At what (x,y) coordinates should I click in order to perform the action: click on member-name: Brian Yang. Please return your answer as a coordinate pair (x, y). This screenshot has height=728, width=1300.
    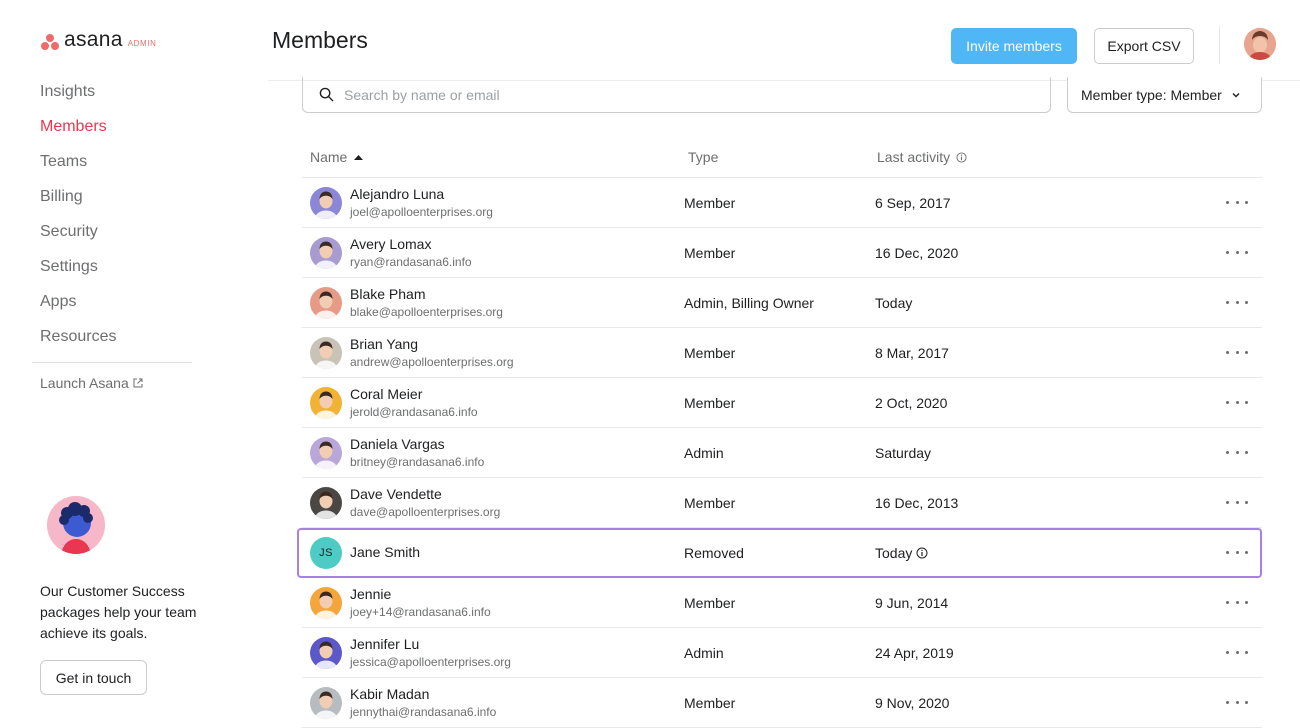
    Looking at the image, I should click on (384, 344).